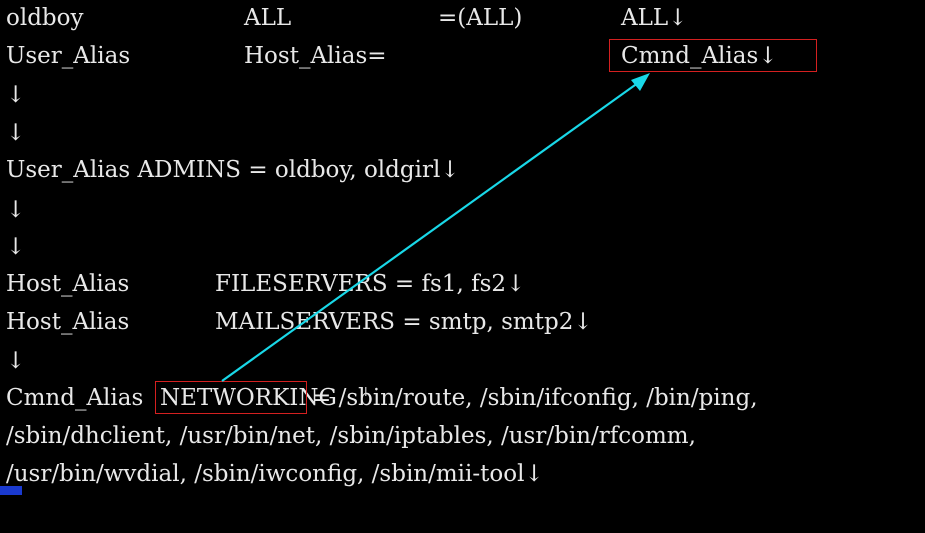 The height and width of the screenshot is (533, 925). I want to click on text-line: Host_Alias MAILSERVERS = smtp, smtp2↓, so click(456, 322).